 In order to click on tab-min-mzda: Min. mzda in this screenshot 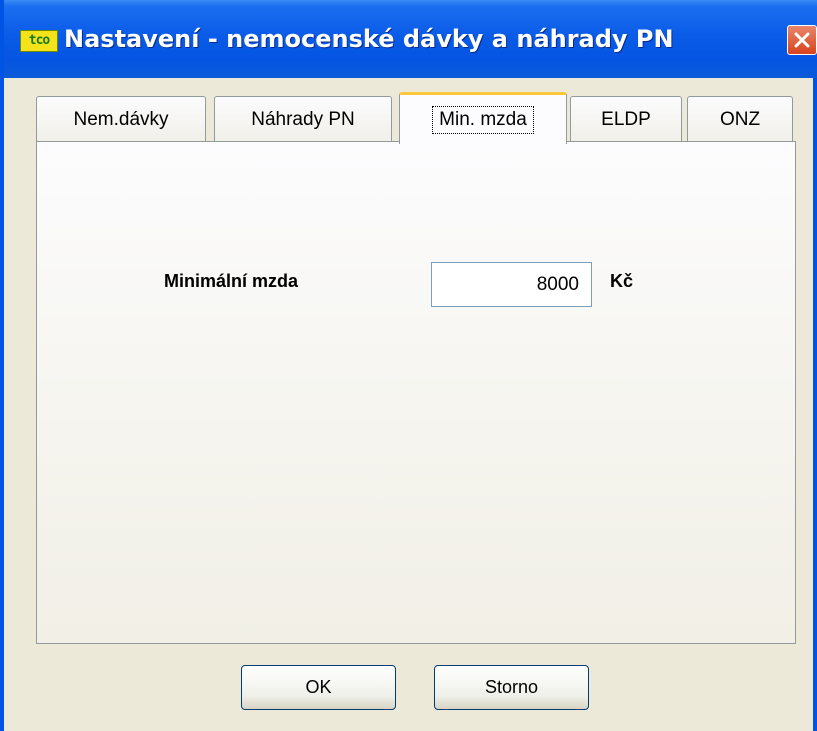, I will do `click(483, 118)`.